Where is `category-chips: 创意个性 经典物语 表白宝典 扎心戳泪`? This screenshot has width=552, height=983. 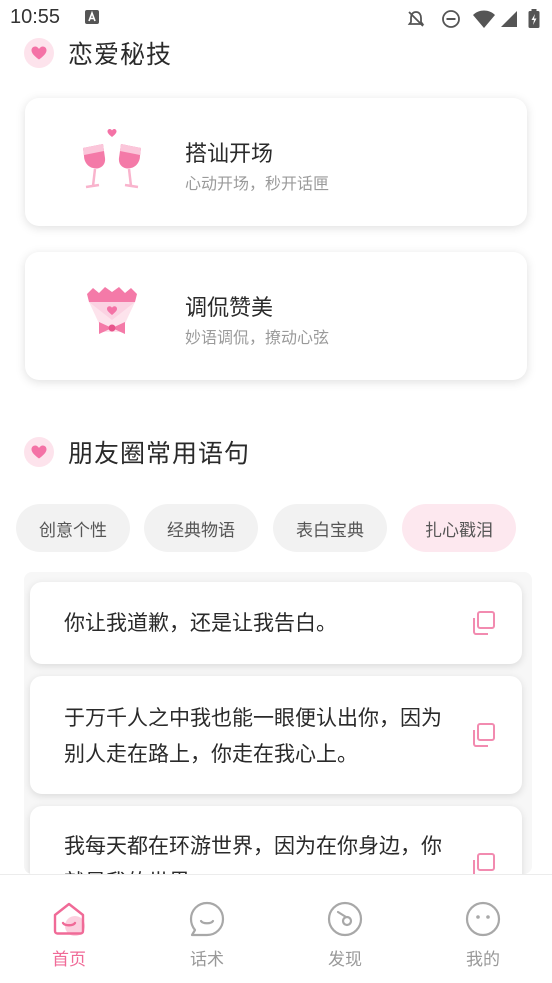 category-chips: 创意个性 经典物语 表白宝典 扎心戳泪 is located at coordinates (276, 528).